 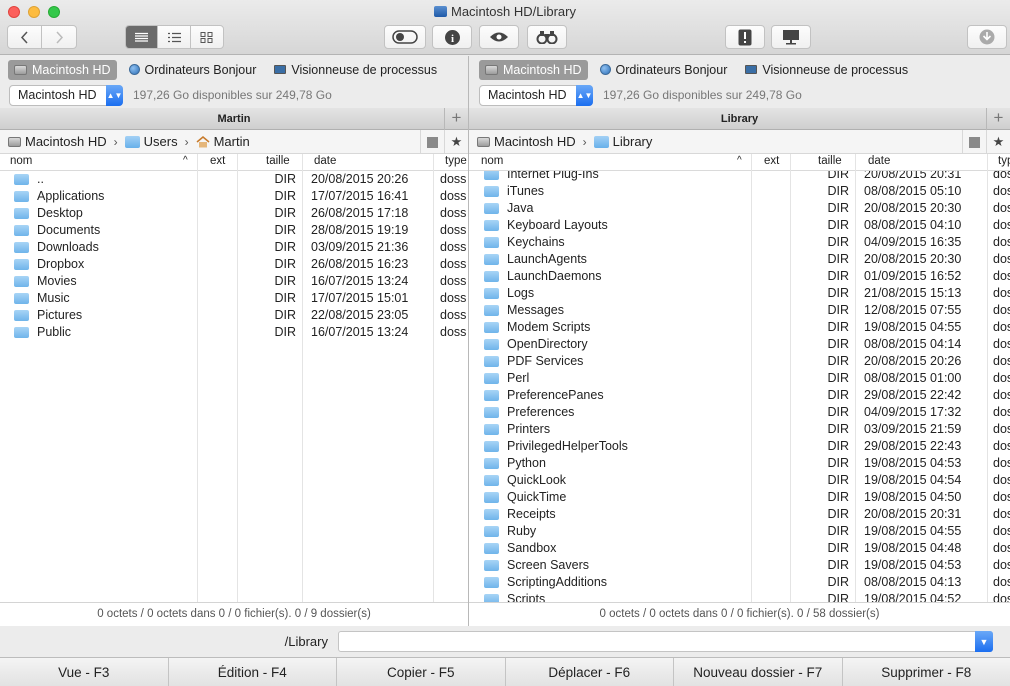 I want to click on download-button, so click(x=987, y=37).